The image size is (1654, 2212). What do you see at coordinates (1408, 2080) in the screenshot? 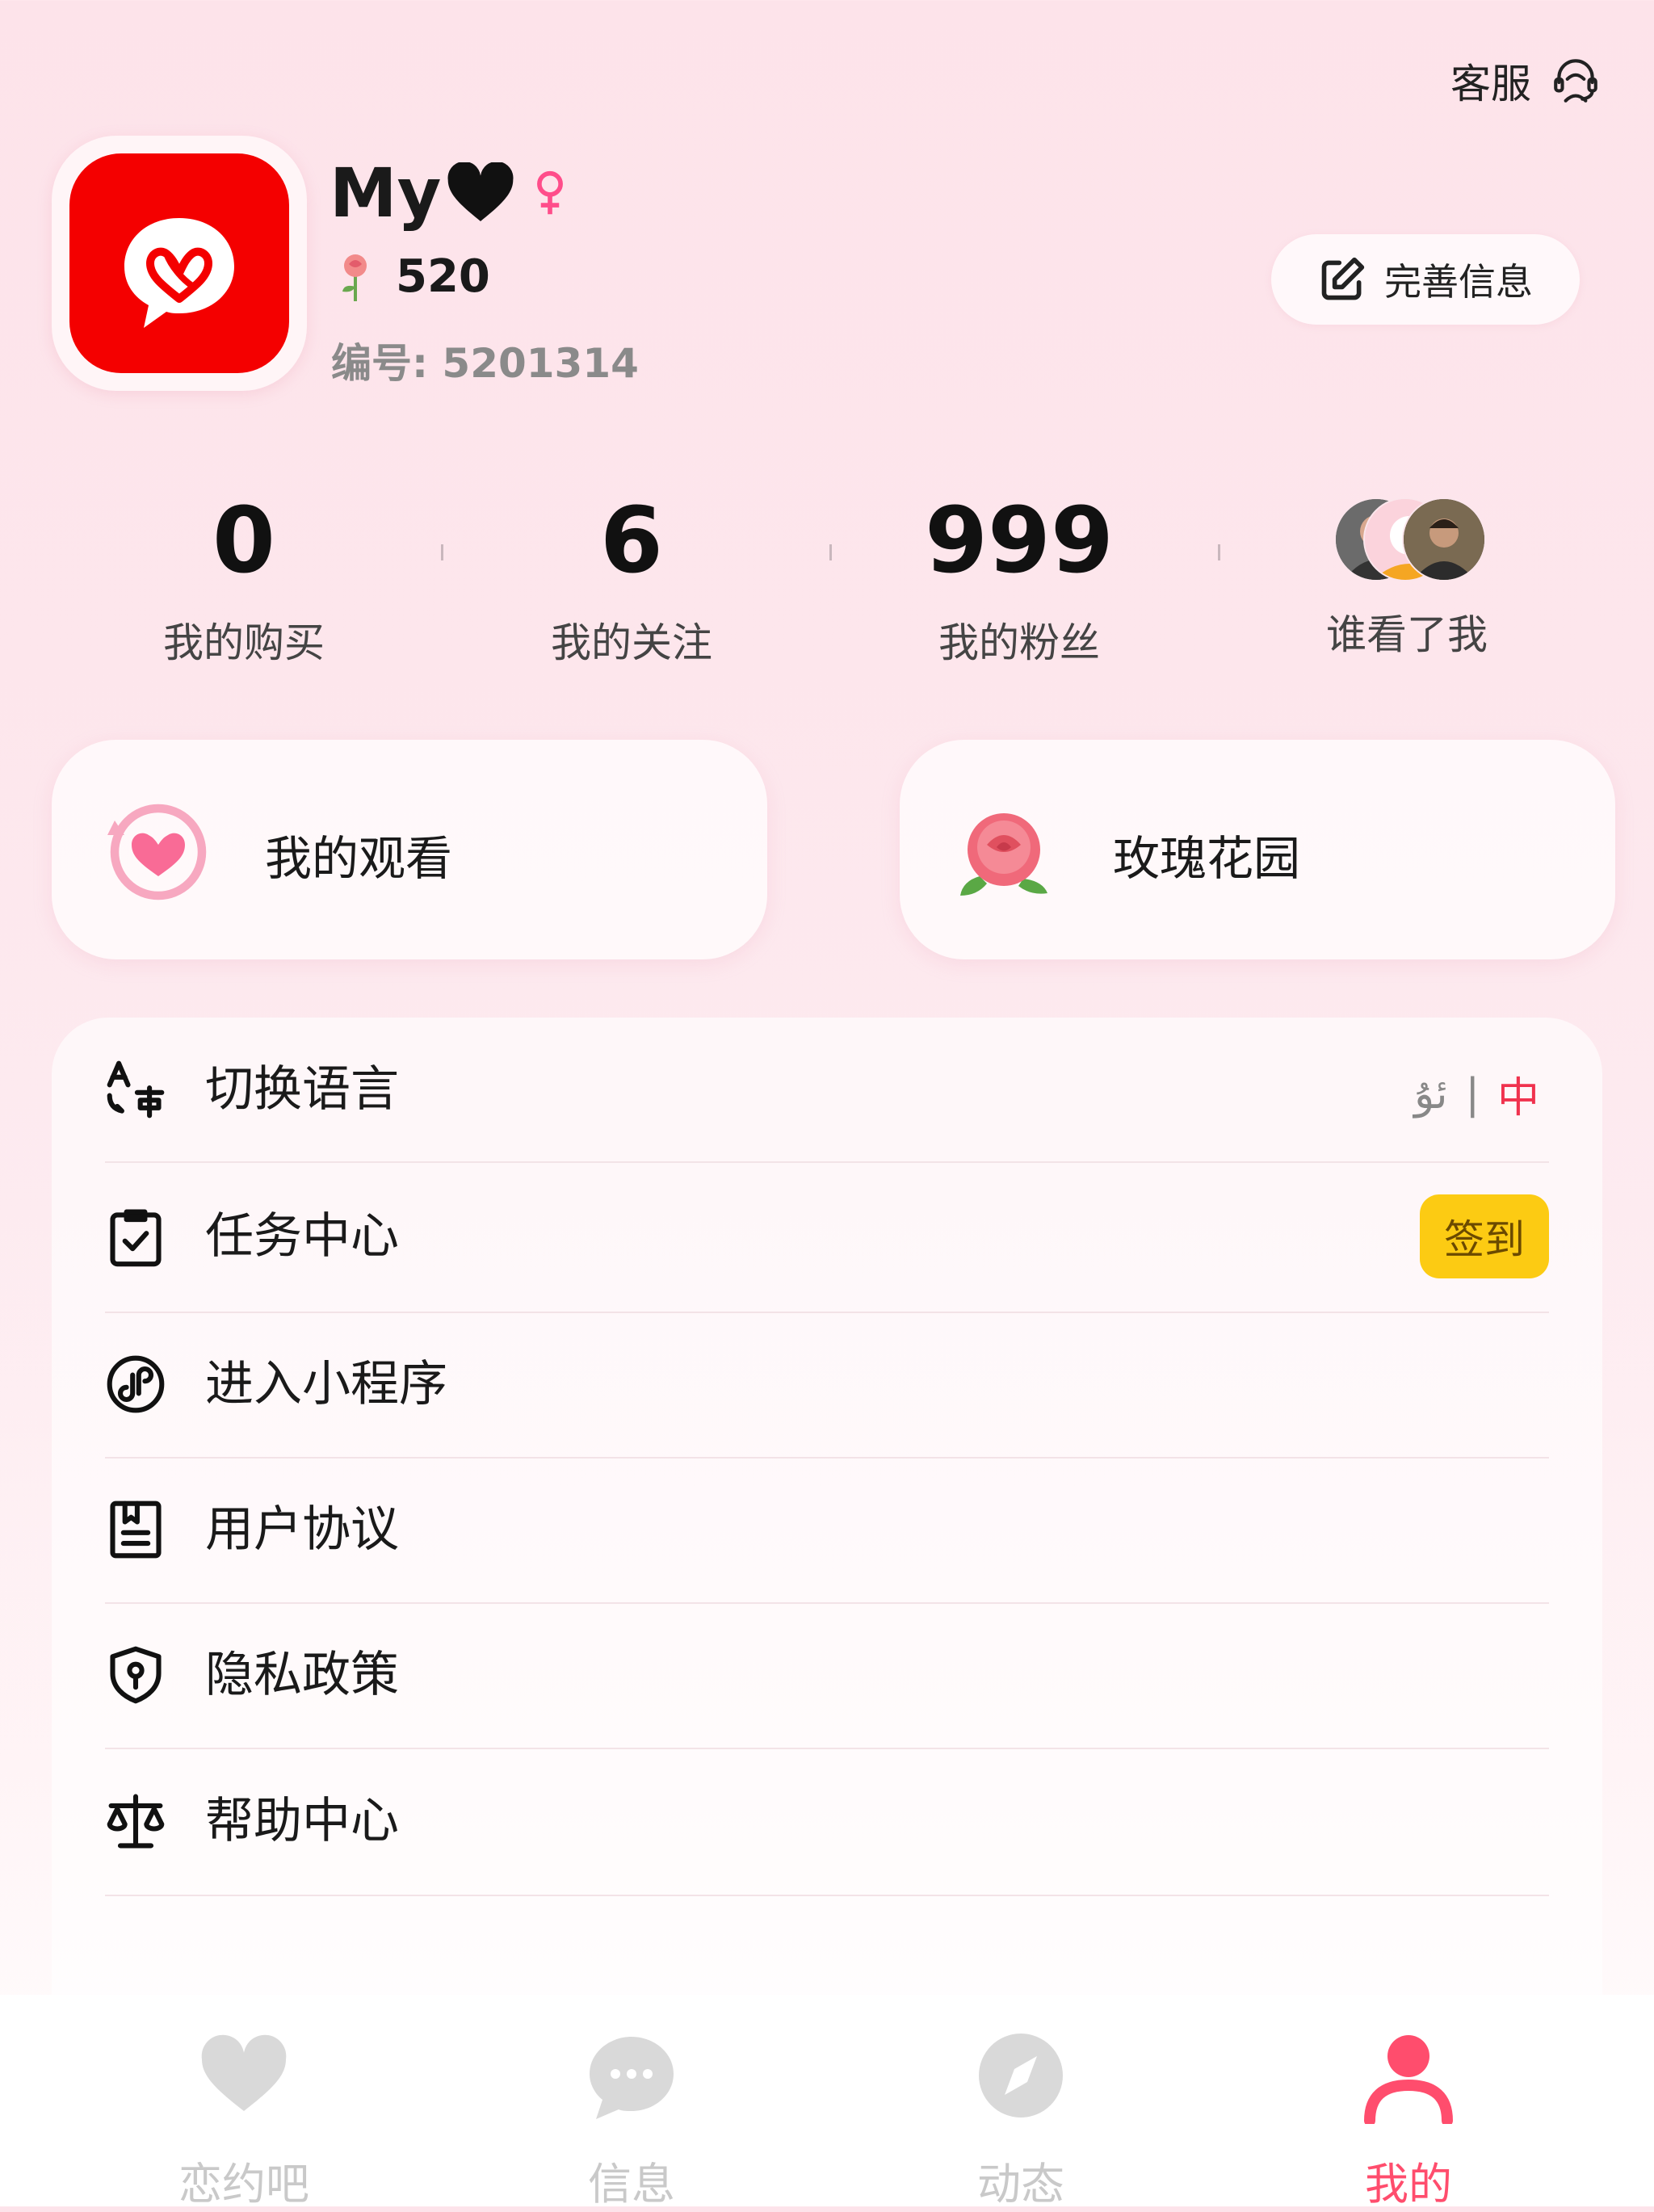
I see `person-icon` at bounding box center [1408, 2080].